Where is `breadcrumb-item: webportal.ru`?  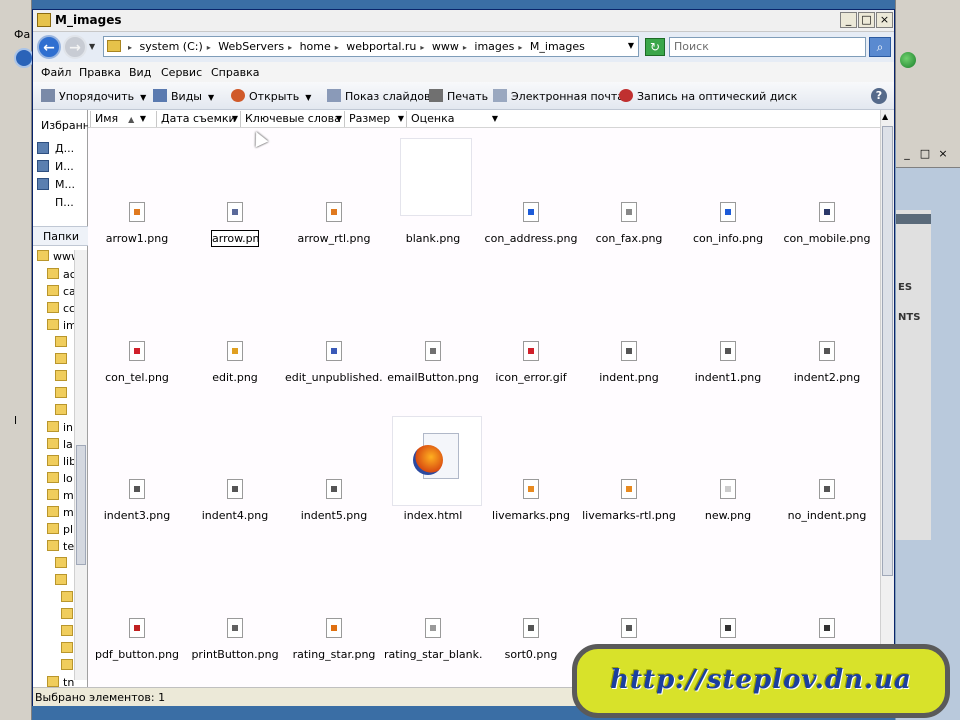
breadcrumb-item: webportal.ru is located at coordinates (381, 46).